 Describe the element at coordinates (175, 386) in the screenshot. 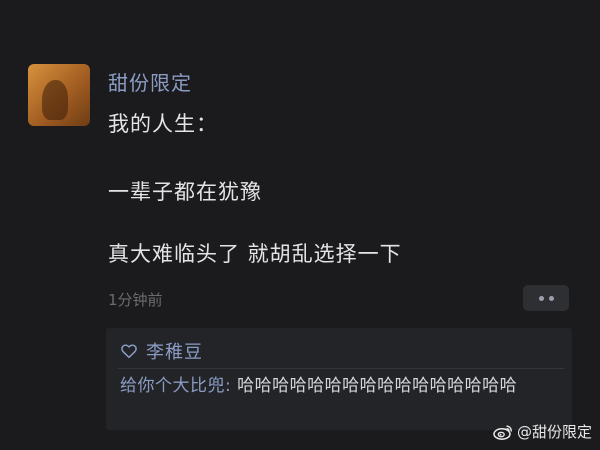

I see `comment-author: 给你个大比兜:` at that location.